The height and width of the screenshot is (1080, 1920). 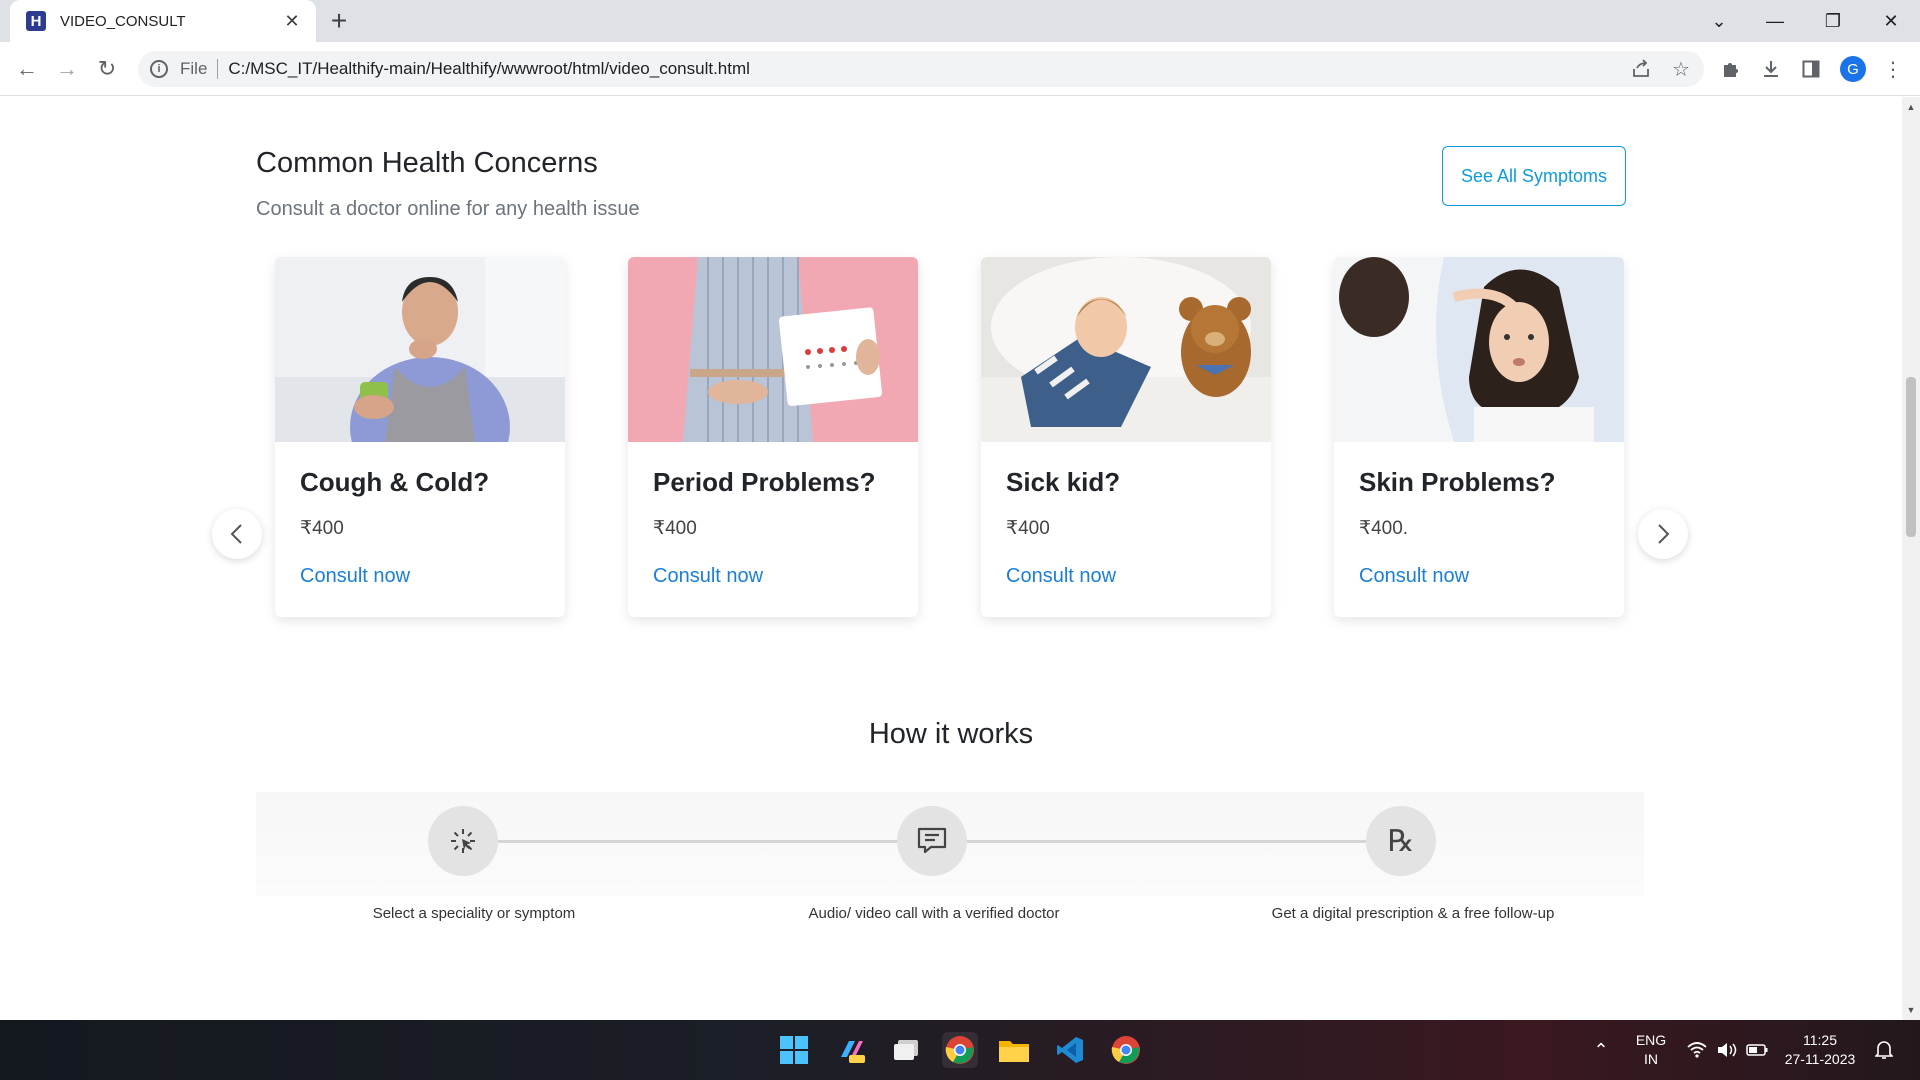 I want to click on chrome-profile-taskbar-icon, so click(x=1126, y=1050).